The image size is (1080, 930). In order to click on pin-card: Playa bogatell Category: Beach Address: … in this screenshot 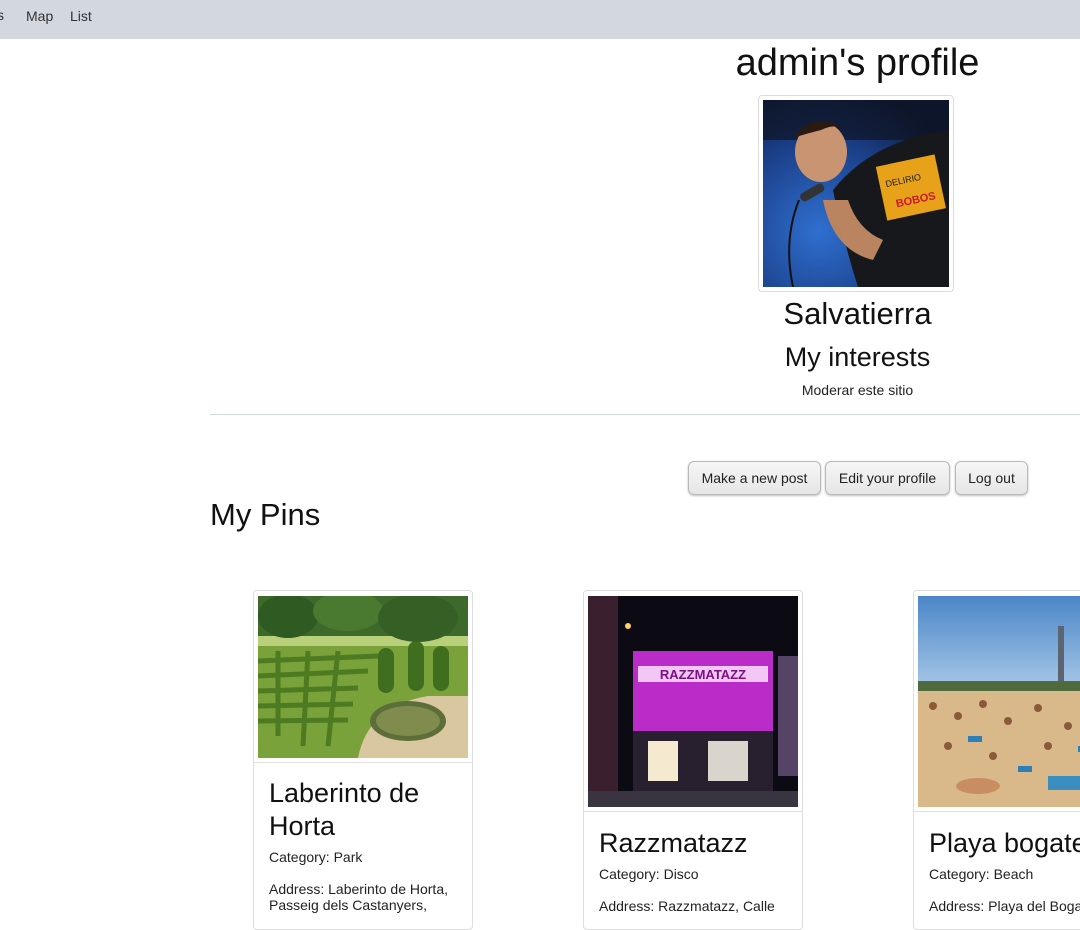, I will do `click(996, 760)`.